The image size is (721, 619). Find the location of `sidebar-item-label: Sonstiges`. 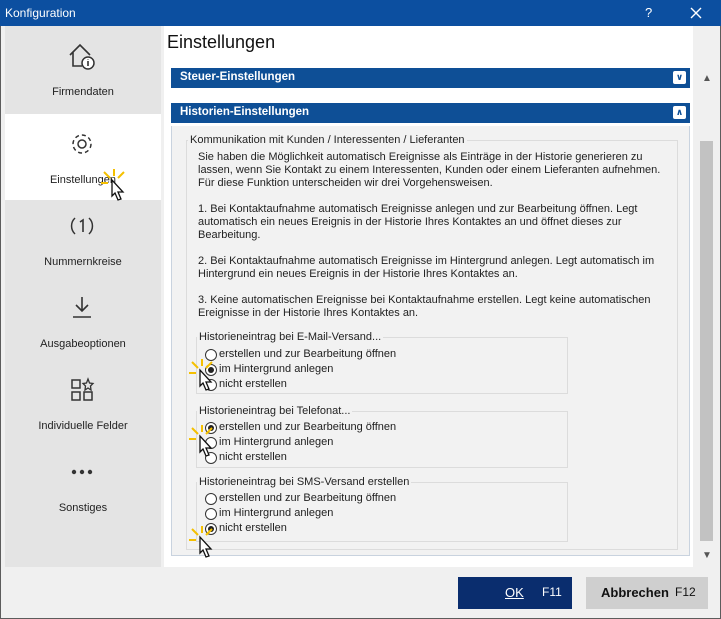

sidebar-item-label: Sonstiges is located at coordinates (83, 508).